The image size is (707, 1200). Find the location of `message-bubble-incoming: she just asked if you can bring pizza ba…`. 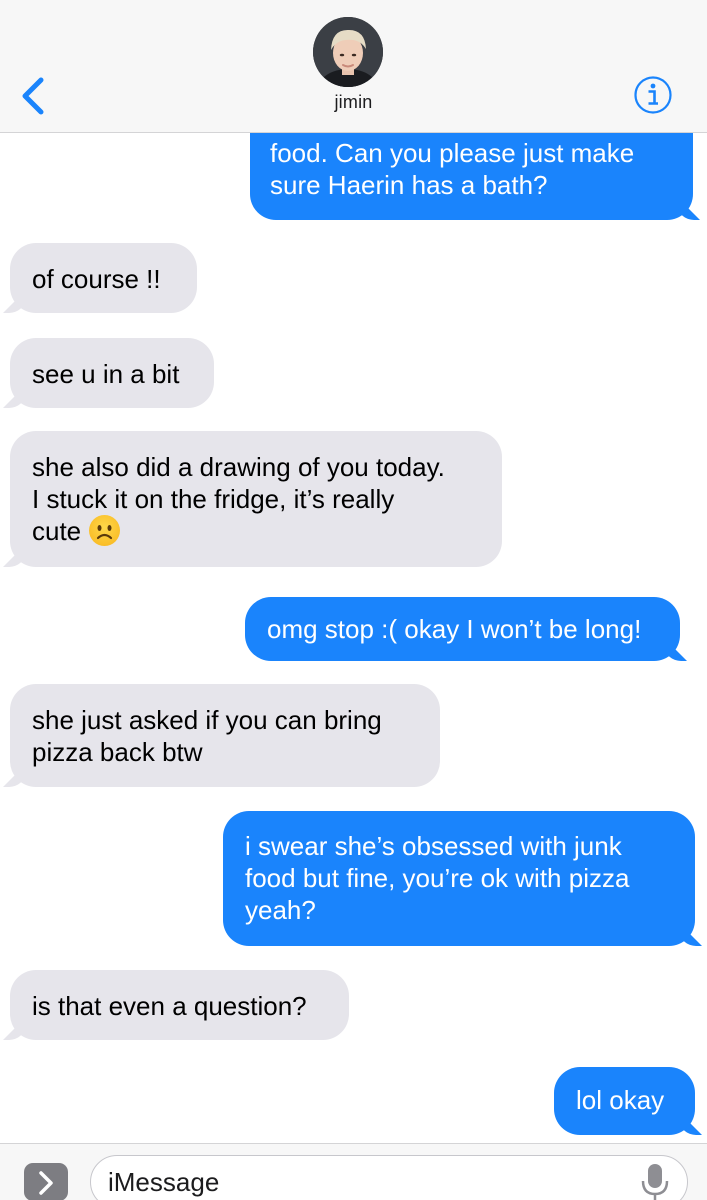

message-bubble-incoming: she just asked if you can bring pizza ba… is located at coordinates (225, 735).